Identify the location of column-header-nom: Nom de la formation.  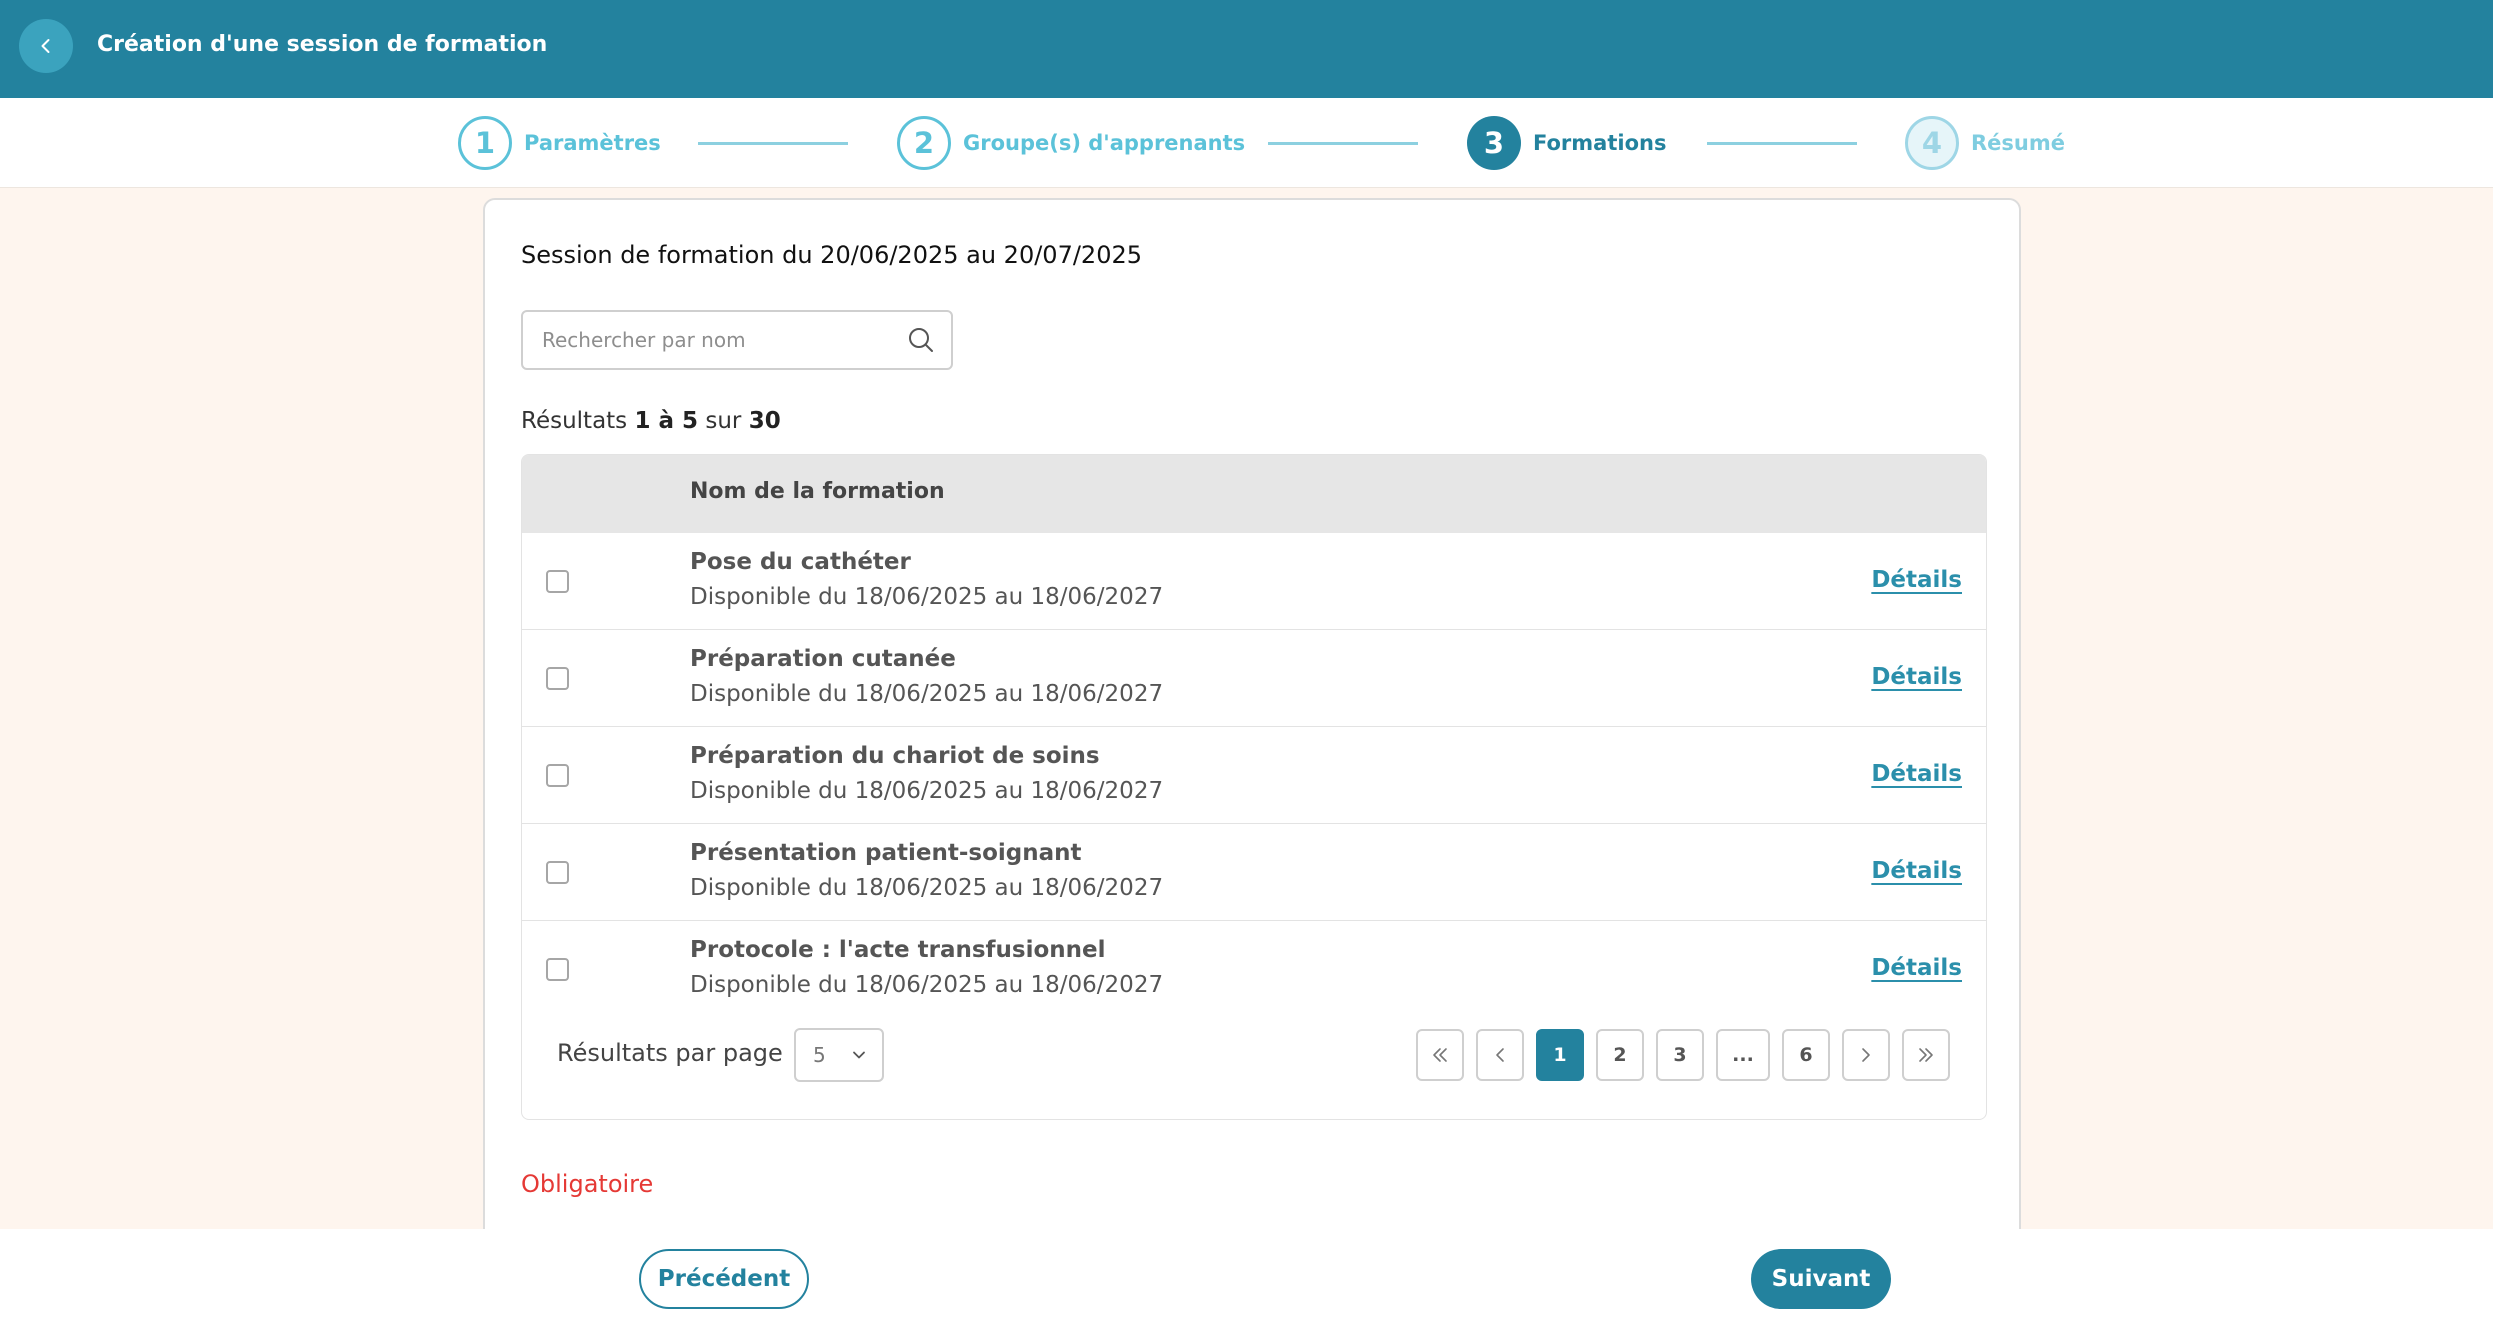
(817, 491).